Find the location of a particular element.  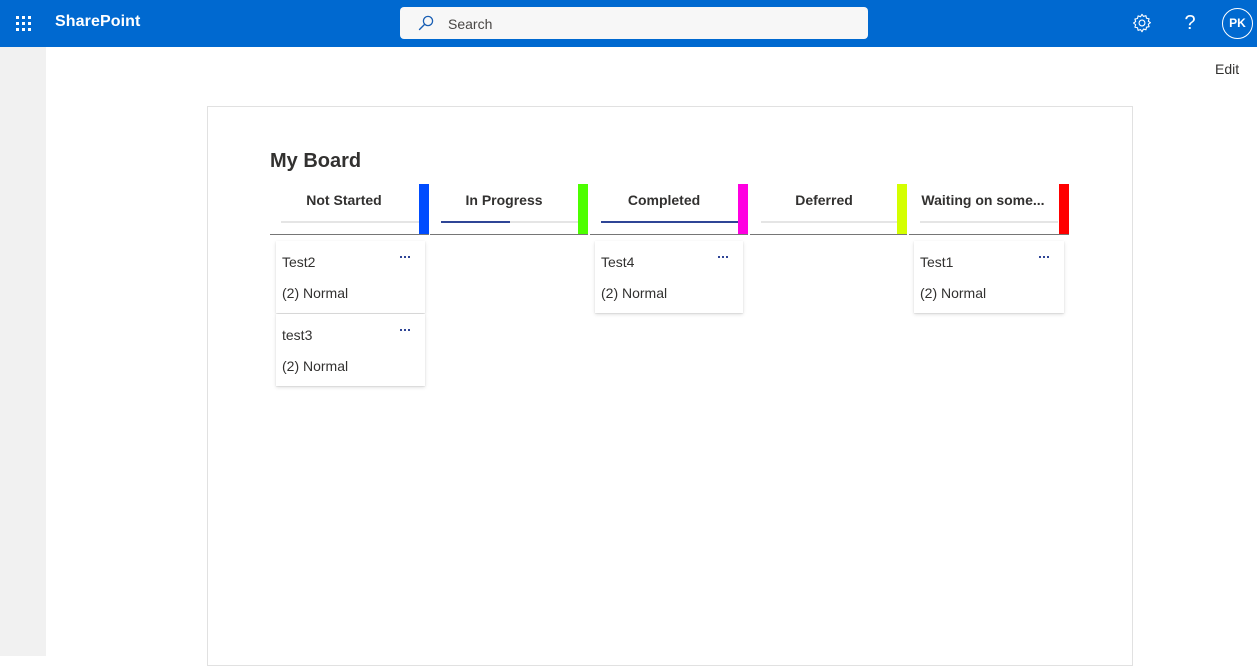

card-title: Test1 is located at coordinates (937, 262).